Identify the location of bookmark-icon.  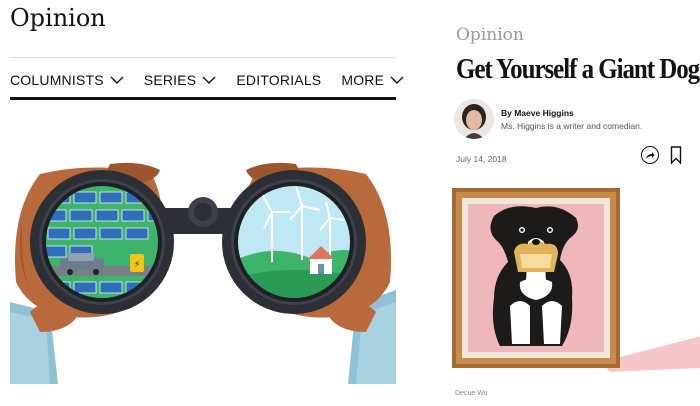
(676, 155).